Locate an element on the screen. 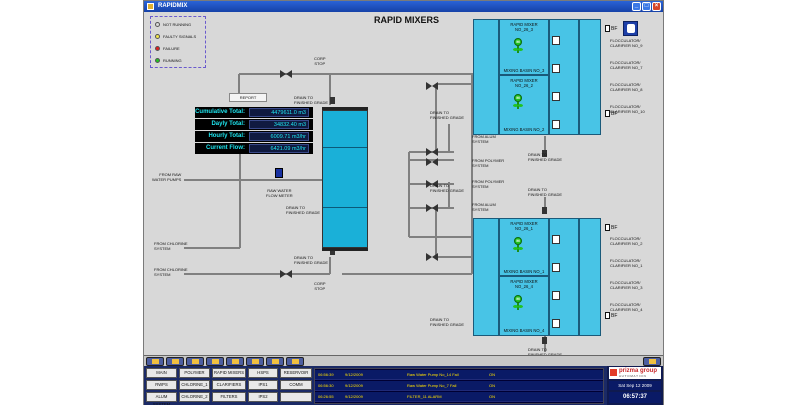 The width and height of the screenshot is (805, 405). upper-floc-channel is located at coordinates (590, 77).